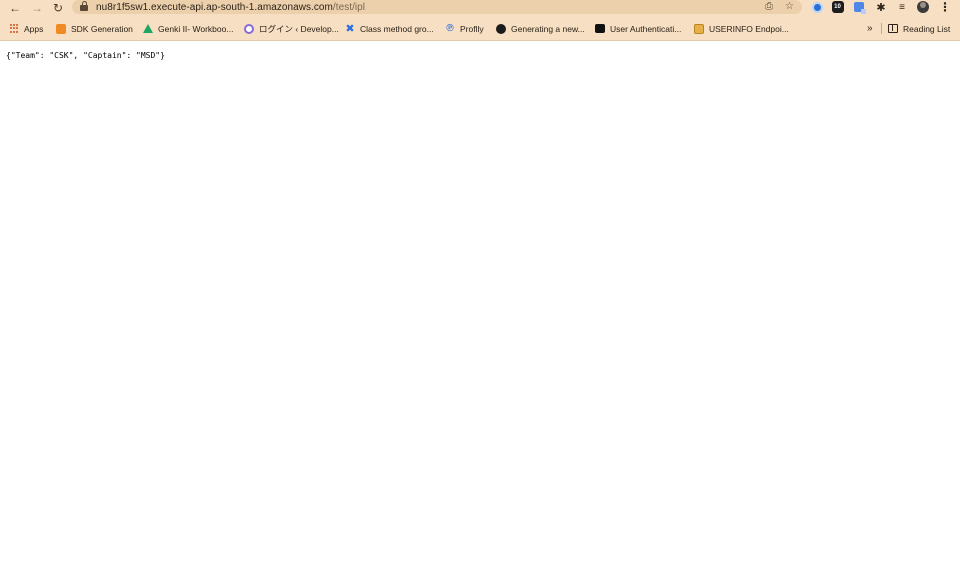 Image resolution: width=960 pixels, height=567 pixels. I want to click on bookmark-apps: Apps, so click(26, 28).